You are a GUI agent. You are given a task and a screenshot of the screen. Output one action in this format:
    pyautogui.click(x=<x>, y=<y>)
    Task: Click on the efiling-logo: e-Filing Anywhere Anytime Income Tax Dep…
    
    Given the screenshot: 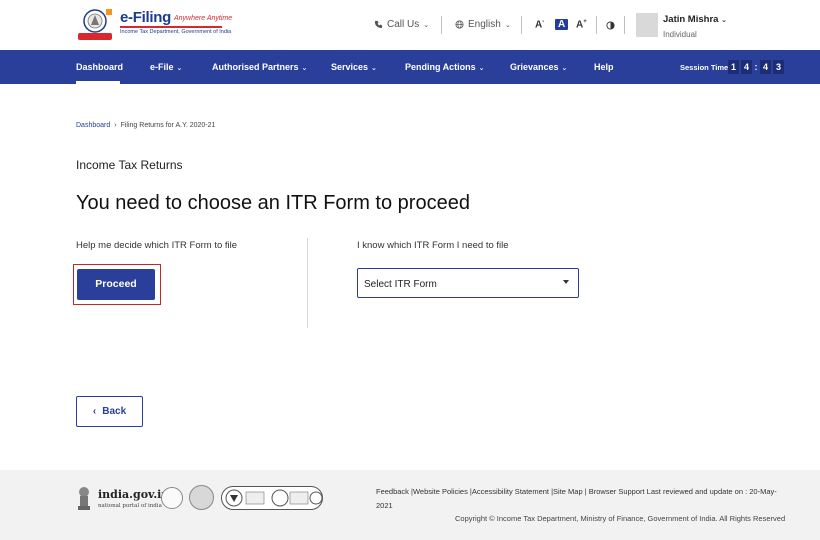 What is the action you would take?
    pyautogui.click(x=154, y=25)
    